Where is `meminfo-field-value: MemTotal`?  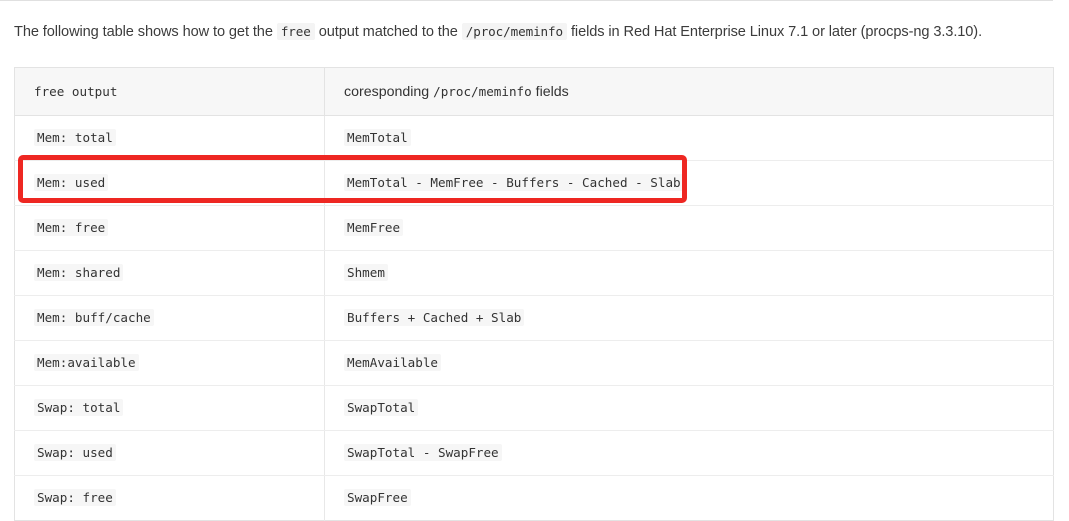
meminfo-field-value: MemTotal is located at coordinates (377, 137).